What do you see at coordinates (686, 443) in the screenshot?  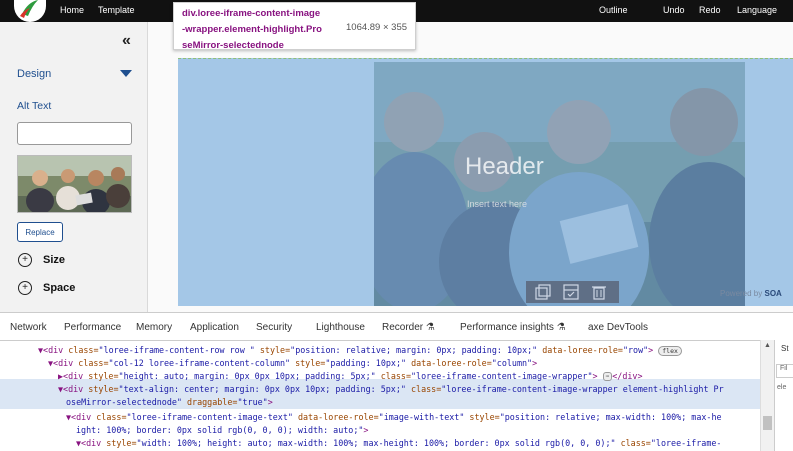 I see `node-val: "loree-iframe-` at bounding box center [686, 443].